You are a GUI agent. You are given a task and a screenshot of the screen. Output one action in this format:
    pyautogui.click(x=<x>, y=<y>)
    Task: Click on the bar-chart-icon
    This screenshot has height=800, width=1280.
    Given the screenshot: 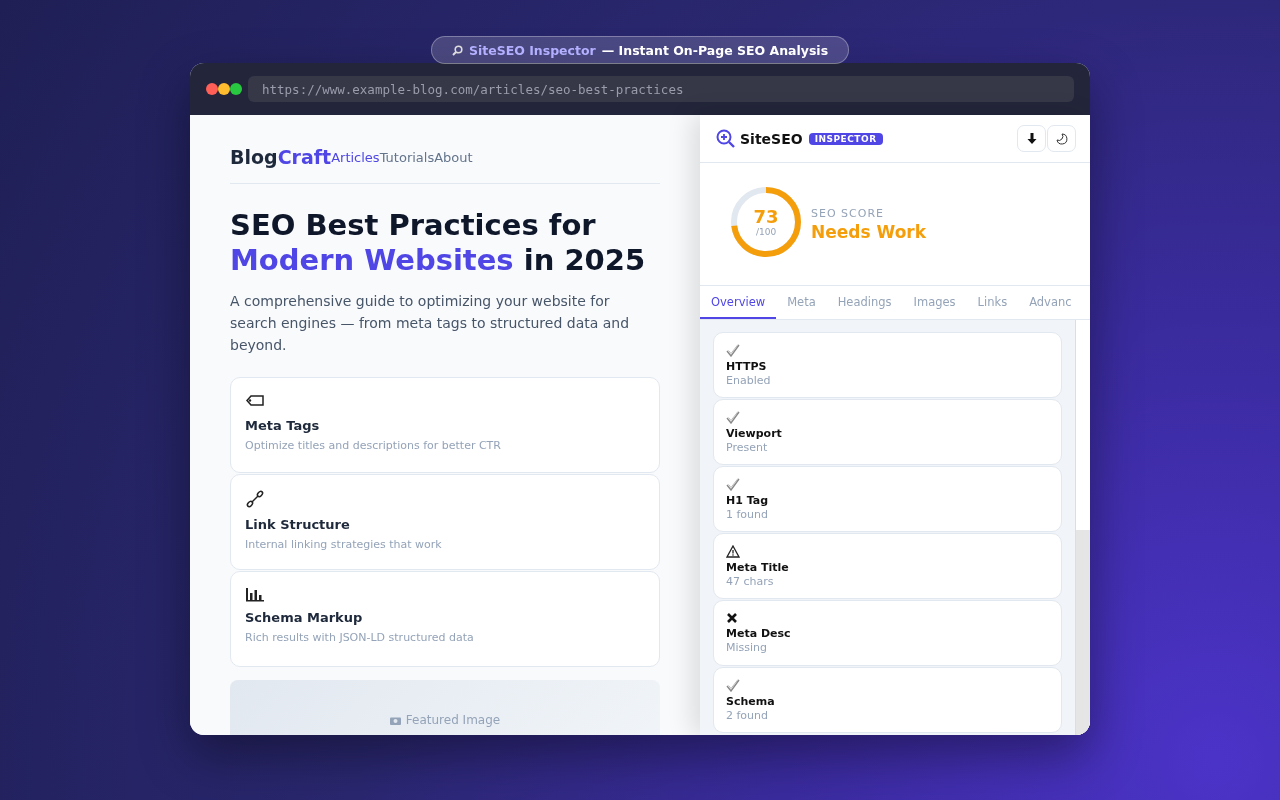 What is the action you would take?
    pyautogui.click(x=255, y=594)
    